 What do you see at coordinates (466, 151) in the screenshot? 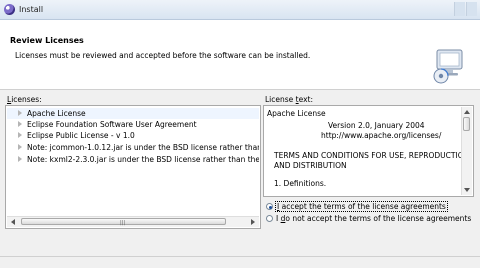
I see `vertical-scrollbar` at bounding box center [466, 151].